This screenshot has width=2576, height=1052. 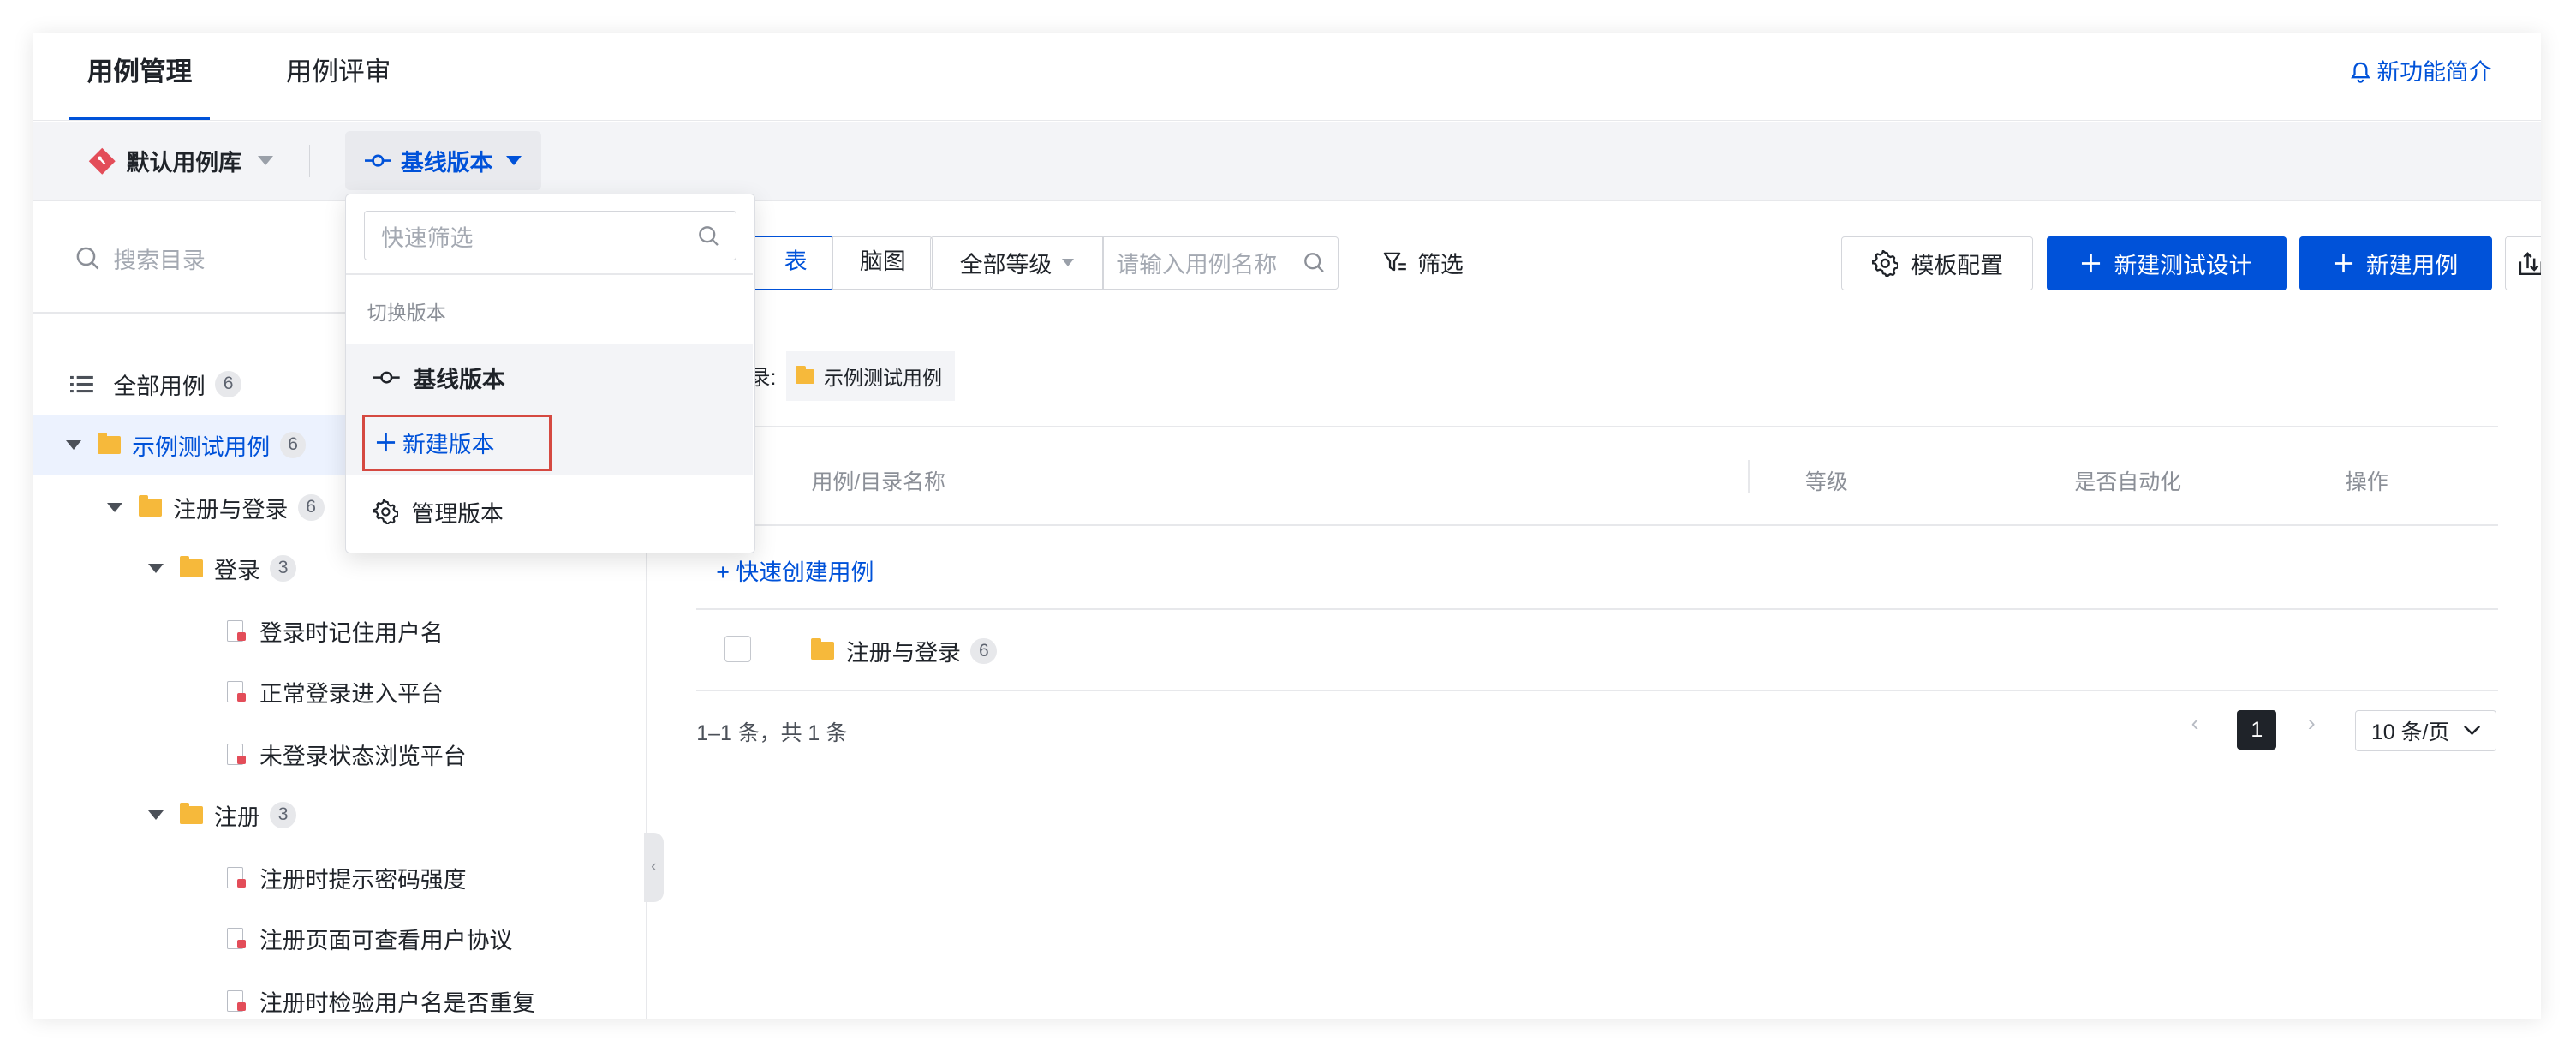 I want to click on tab-case-review: 用例评审, so click(x=338, y=77).